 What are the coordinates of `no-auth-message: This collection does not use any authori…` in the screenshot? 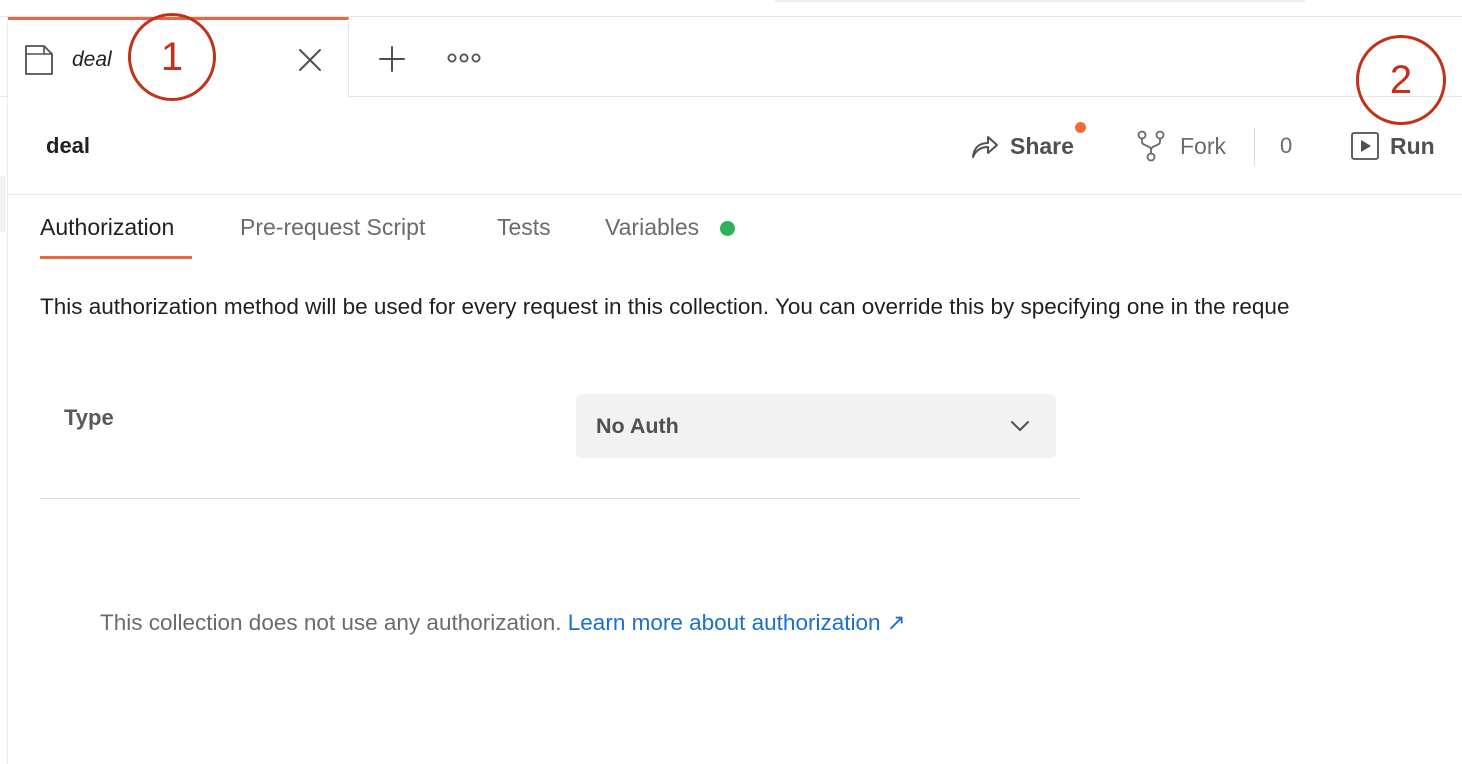 It's located at (503, 623).